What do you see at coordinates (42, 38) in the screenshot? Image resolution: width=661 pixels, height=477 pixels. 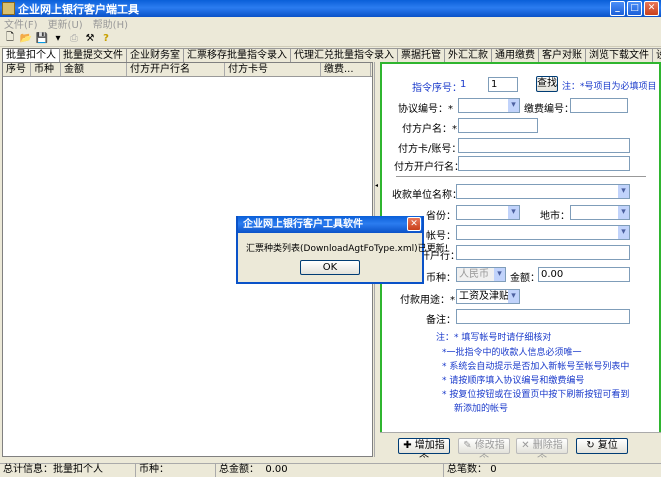 I see `save-icon: 💾` at bounding box center [42, 38].